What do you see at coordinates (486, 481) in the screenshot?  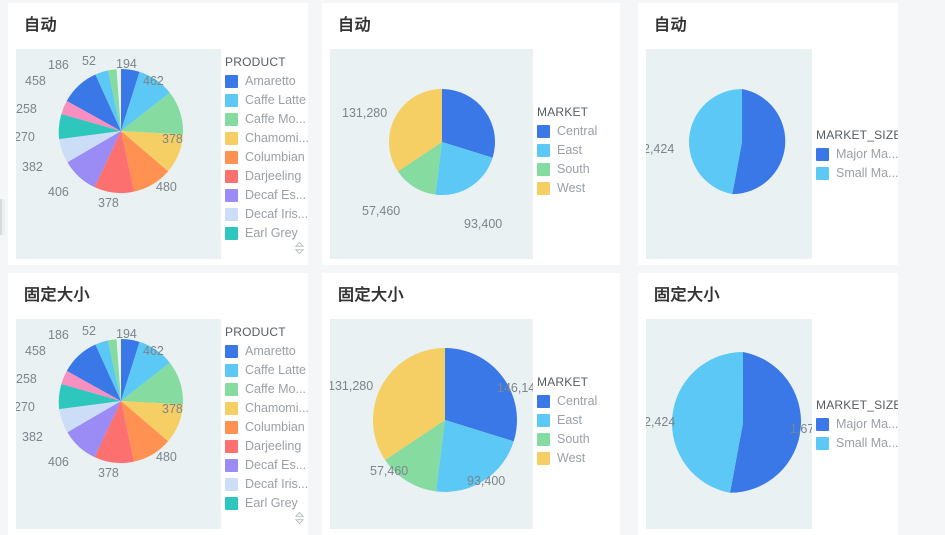 I see `slice-label: 93,400` at bounding box center [486, 481].